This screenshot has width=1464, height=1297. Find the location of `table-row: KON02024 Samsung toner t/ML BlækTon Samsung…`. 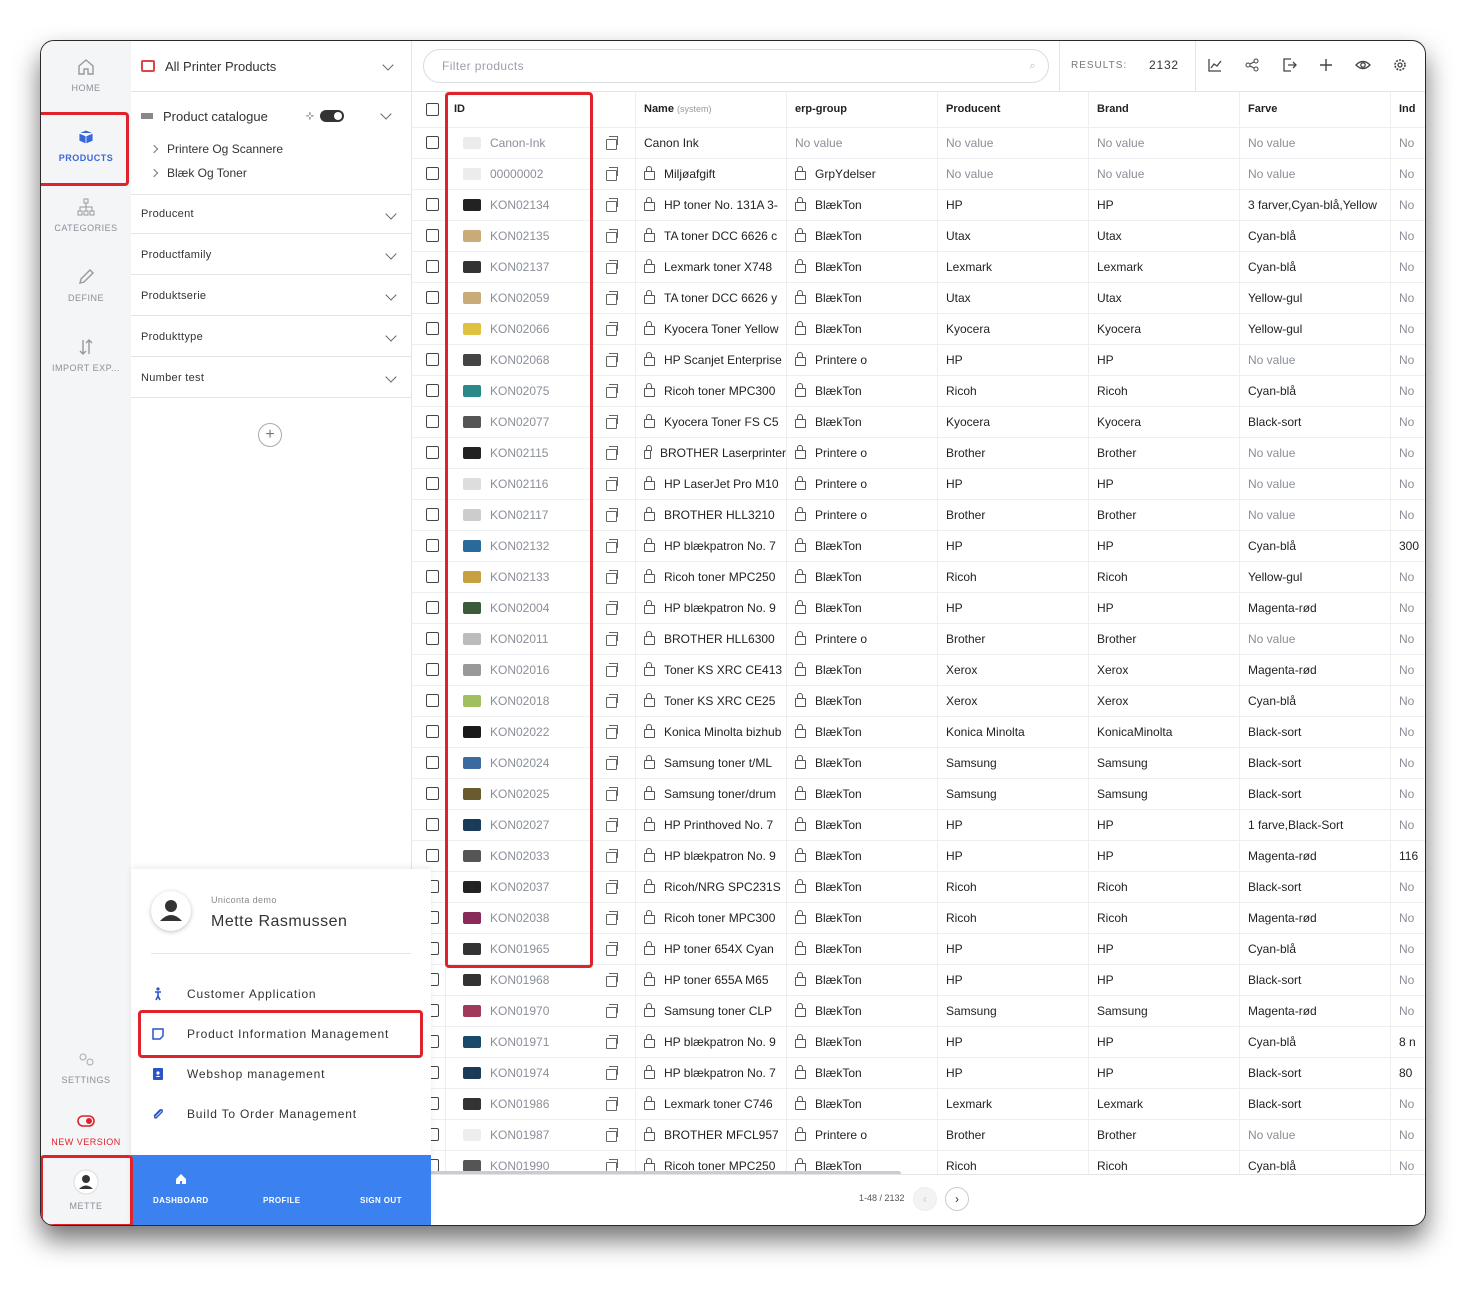

table-row: KON02024 Samsung toner t/ML BlækTon Samsung… is located at coordinates (918, 763).